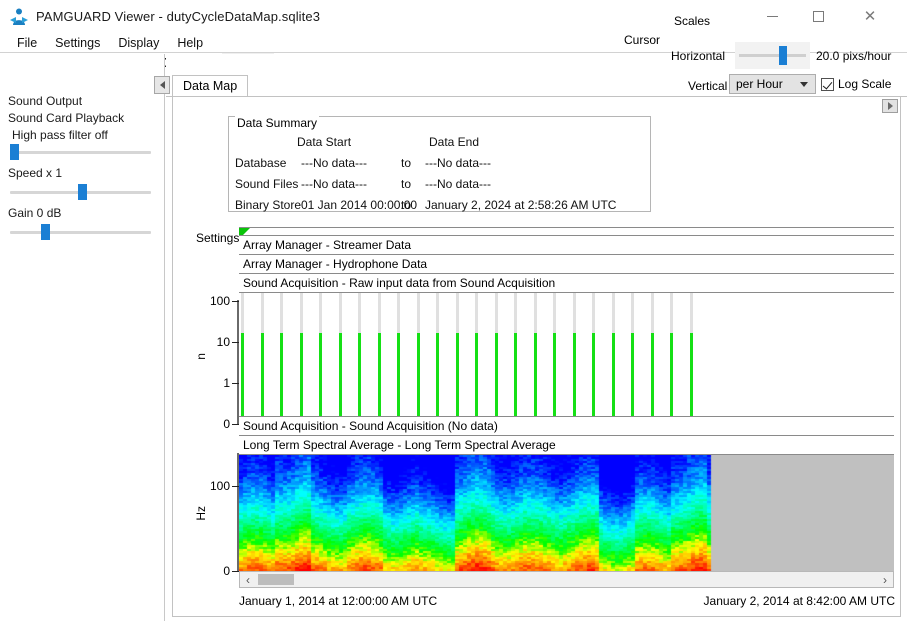 This screenshot has width=907, height=621. I want to click on spec-tick-label-0: 0, so click(226, 571).